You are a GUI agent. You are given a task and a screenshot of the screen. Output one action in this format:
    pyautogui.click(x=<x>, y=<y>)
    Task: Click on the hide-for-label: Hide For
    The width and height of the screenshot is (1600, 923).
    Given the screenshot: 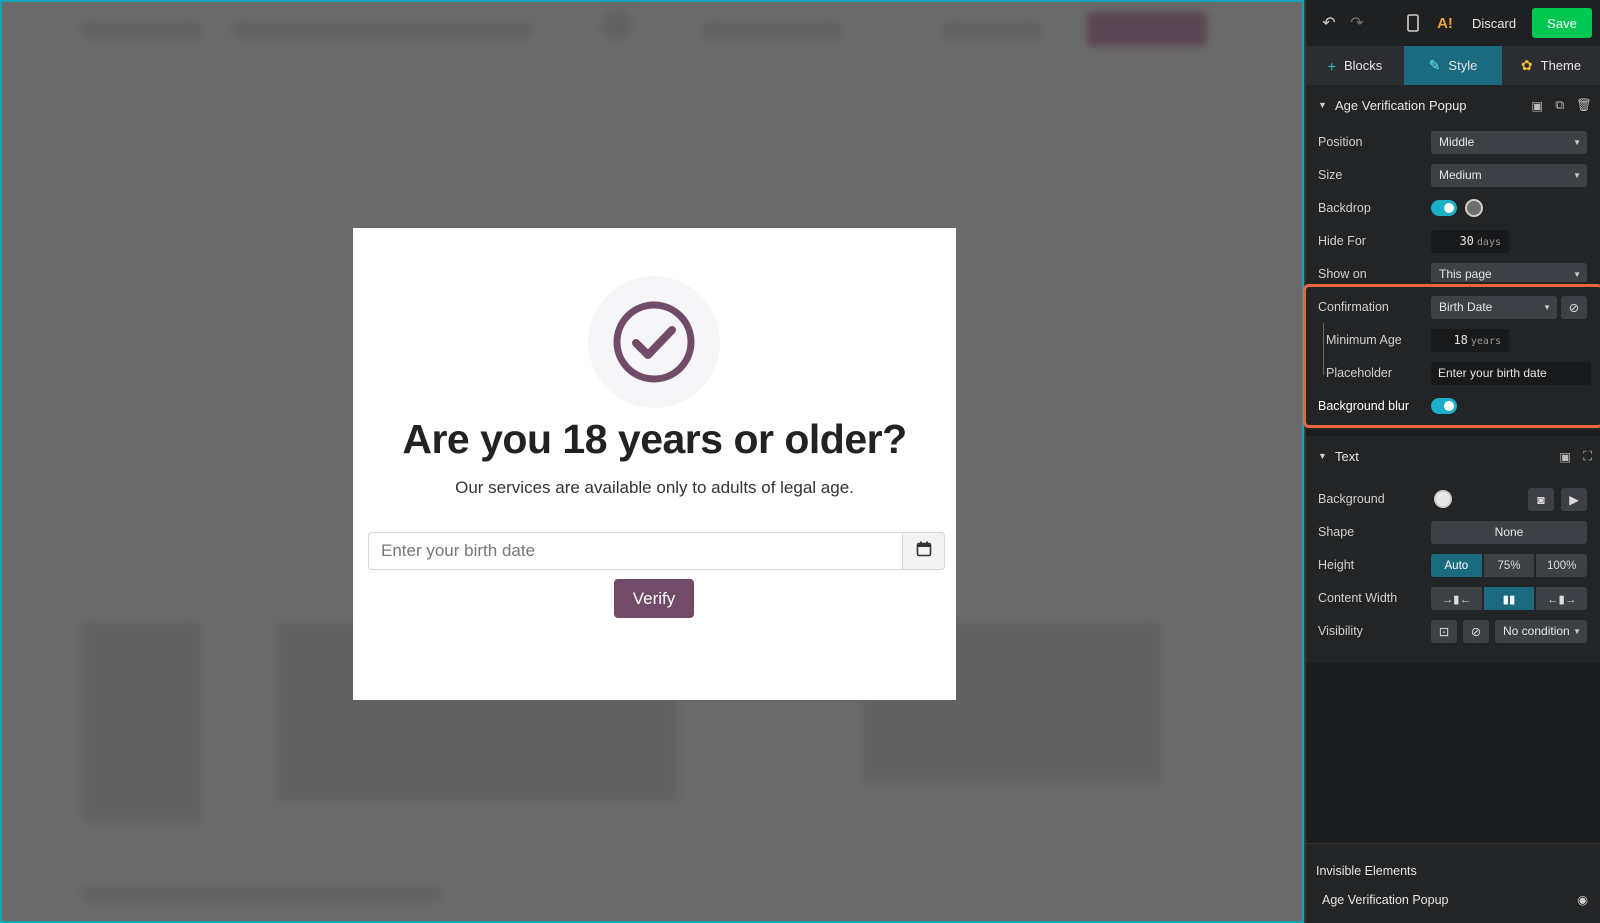 What is the action you would take?
    pyautogui.click(x=1342, y=241)
    